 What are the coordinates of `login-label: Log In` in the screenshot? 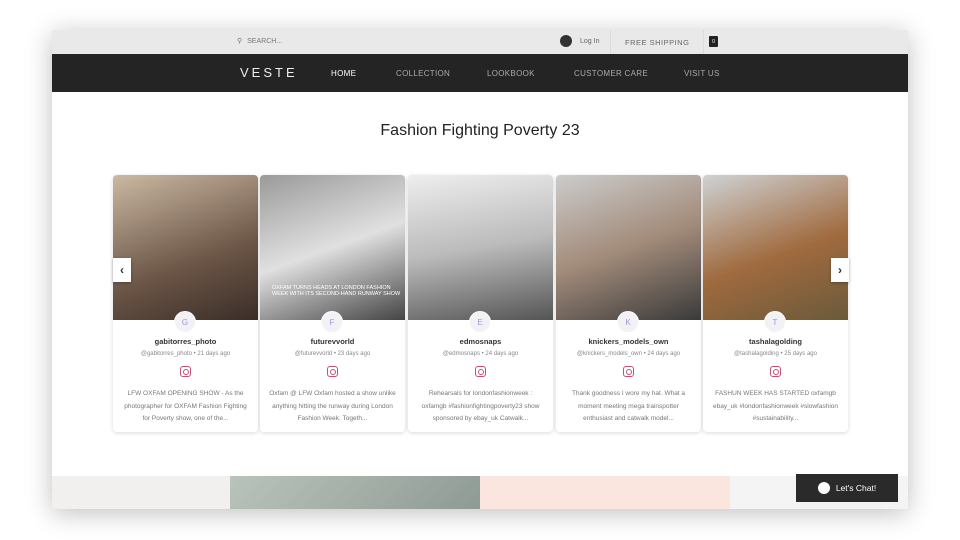 It's located at (590, 41).